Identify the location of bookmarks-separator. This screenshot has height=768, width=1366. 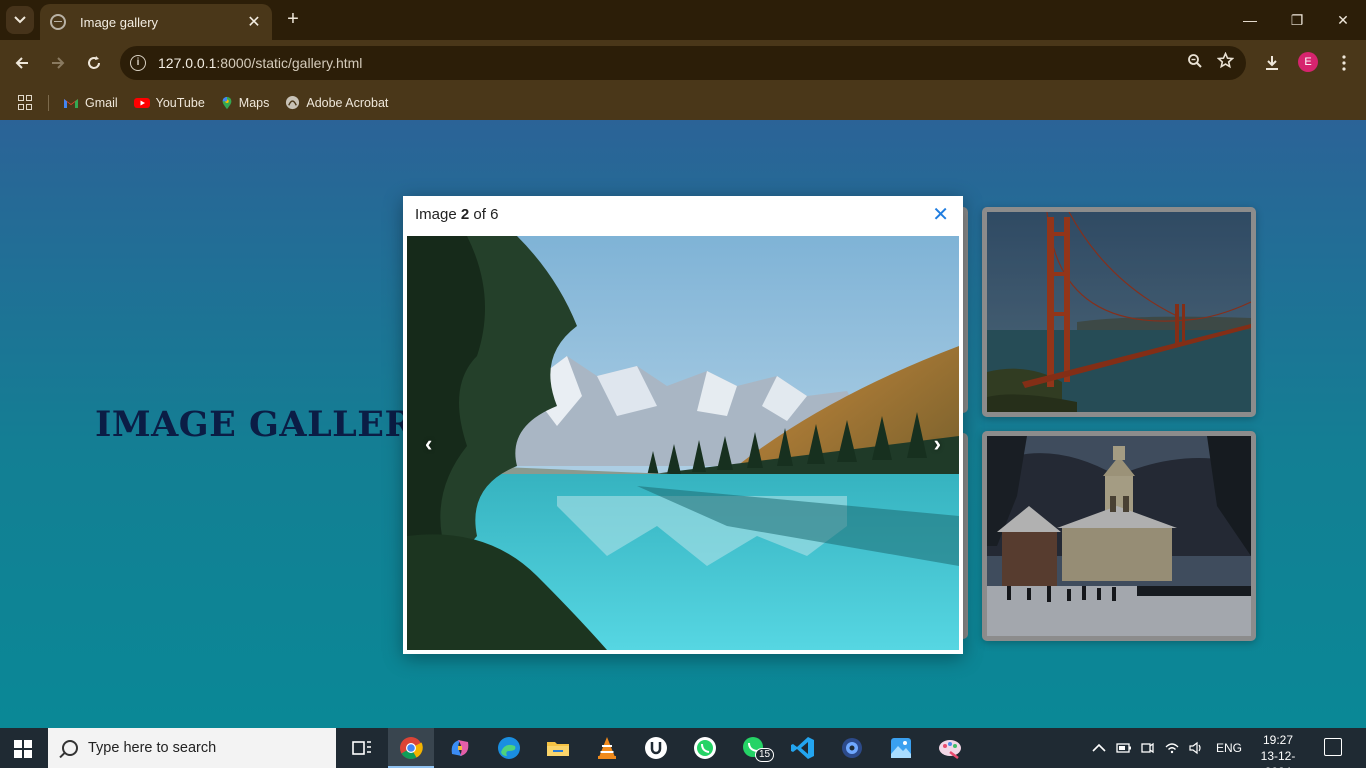
(48, 102).